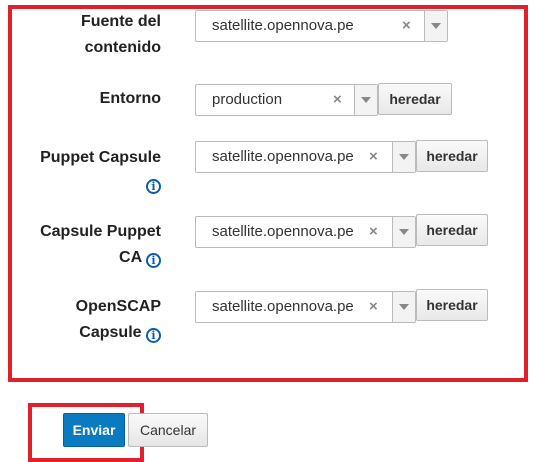  I want to click on puppet-capsule-value: satellite.opennova.pe, so click(283, 156).